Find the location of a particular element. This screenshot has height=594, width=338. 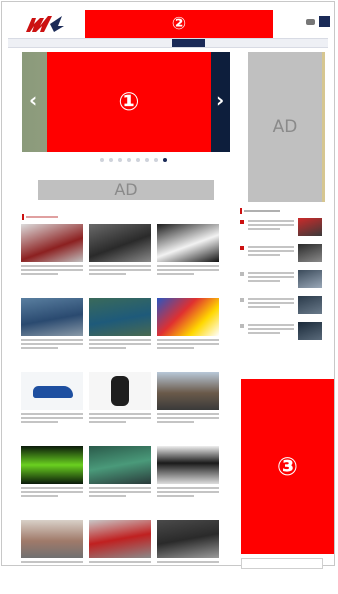

ad-banner-middle: AD is located at coordinates (126, 190).